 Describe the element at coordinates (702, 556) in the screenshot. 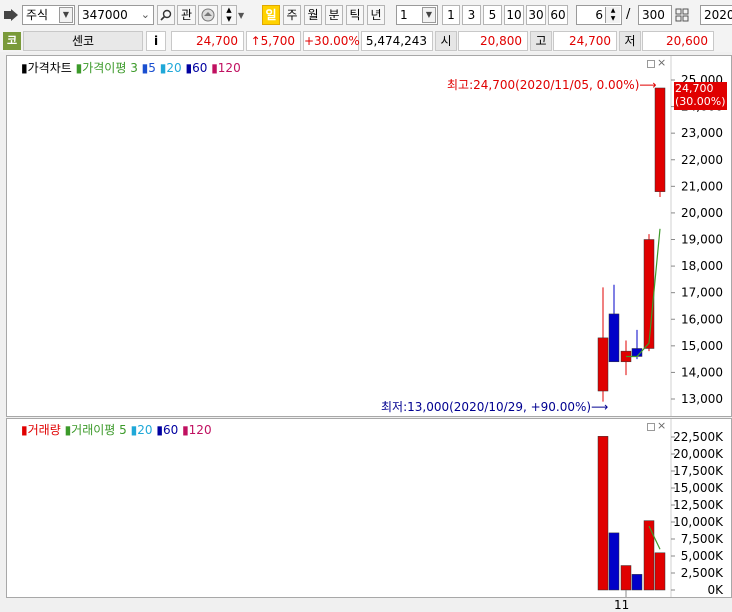

I see `volume-tick-label: 5,000K` at that location.